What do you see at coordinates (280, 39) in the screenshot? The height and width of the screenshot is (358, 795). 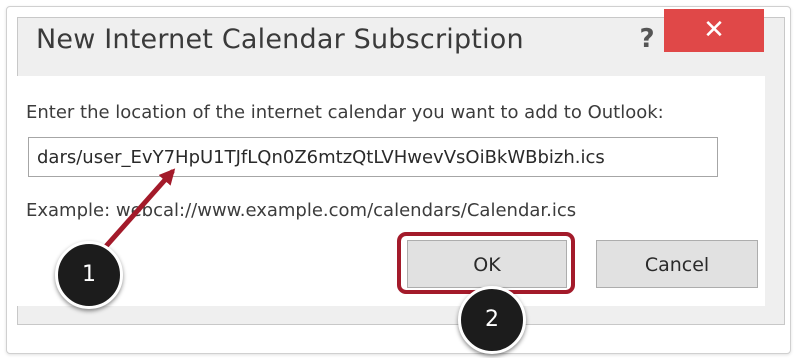 I see `dialog-title: New Internet Calendar Subscription` at bounding box center [280, 39].